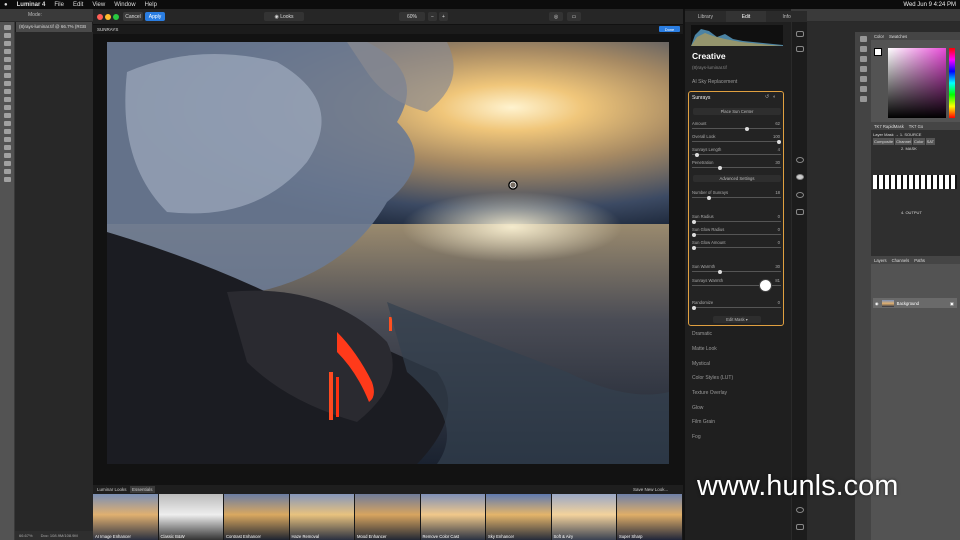 This screenshot has width=960, height=540. I want to click on brush-icon, so click(7, 83).